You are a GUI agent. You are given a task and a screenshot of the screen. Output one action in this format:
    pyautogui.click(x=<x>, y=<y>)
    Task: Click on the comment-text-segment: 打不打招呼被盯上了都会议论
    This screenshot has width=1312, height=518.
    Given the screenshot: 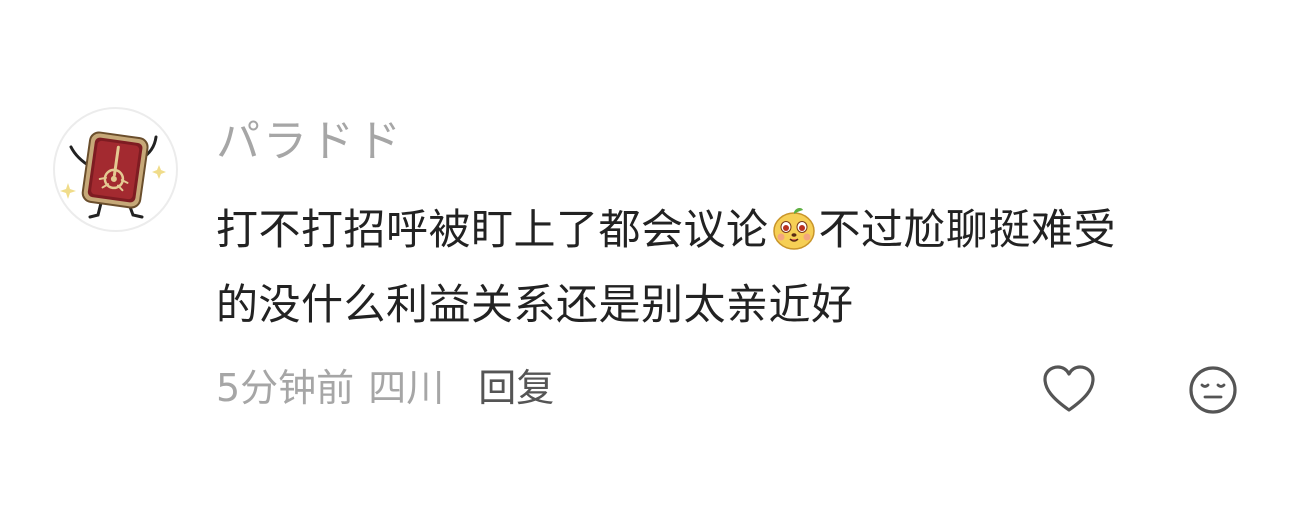 What is the action you would take?
    pyautogui.click(x=492, y=229)
    